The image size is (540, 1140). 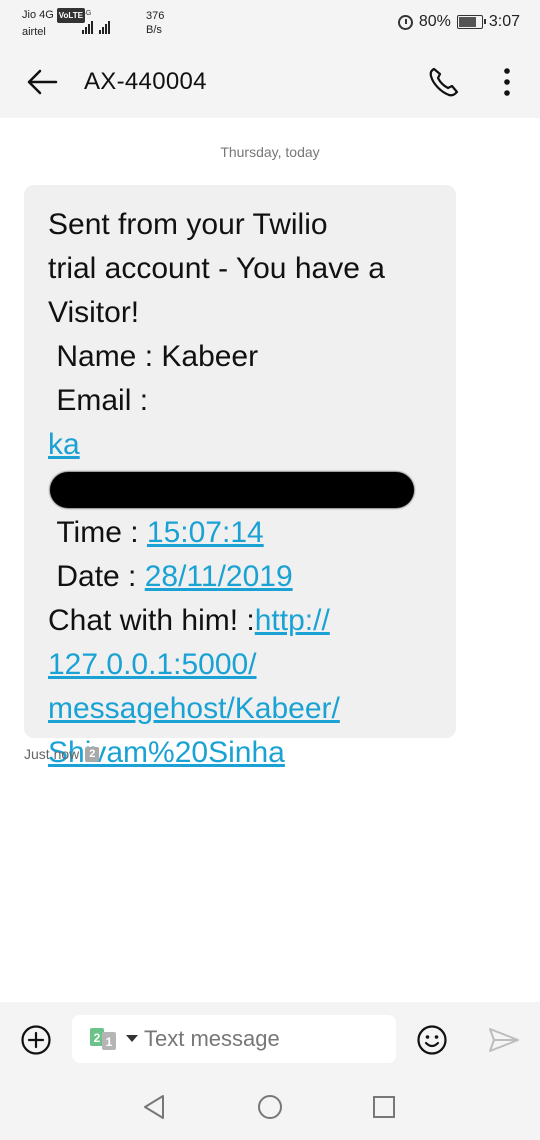 I want to click on system-nav-bar, so click(x=270, y=1107).